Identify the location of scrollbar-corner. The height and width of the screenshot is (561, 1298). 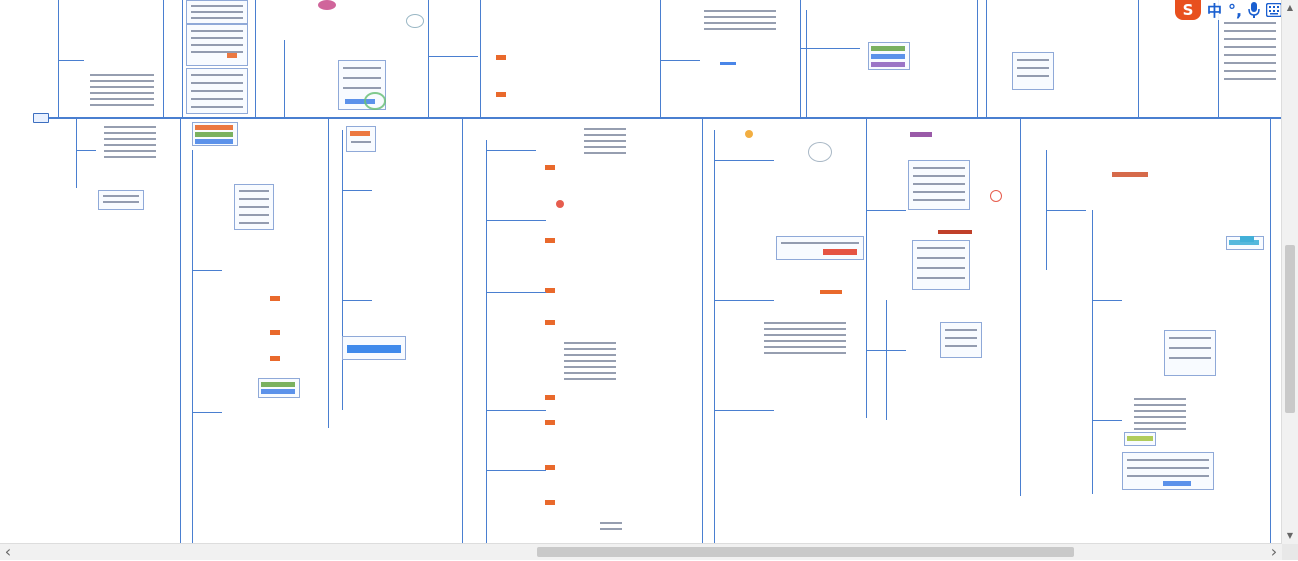
(1290, 552).